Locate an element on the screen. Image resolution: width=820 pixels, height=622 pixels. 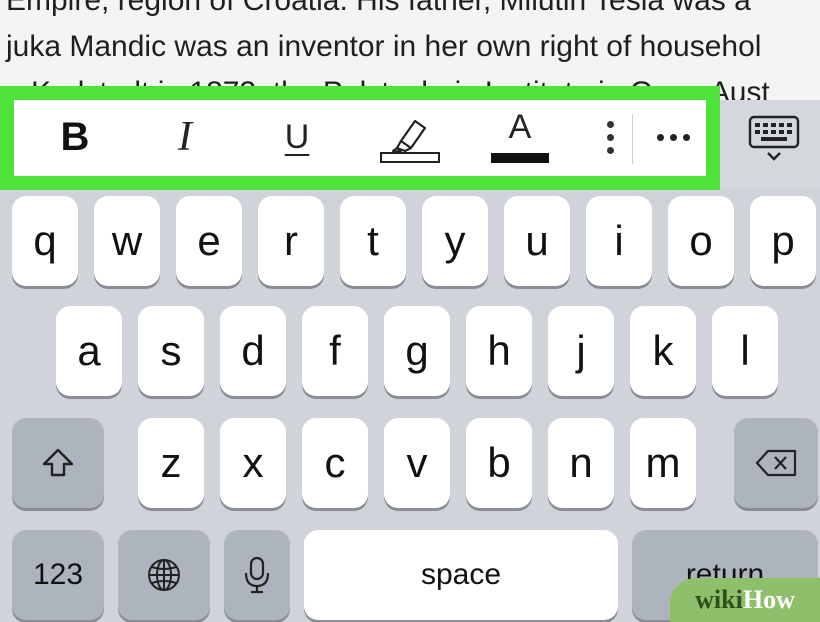
key-z: z is located at coordinates (171, 463).